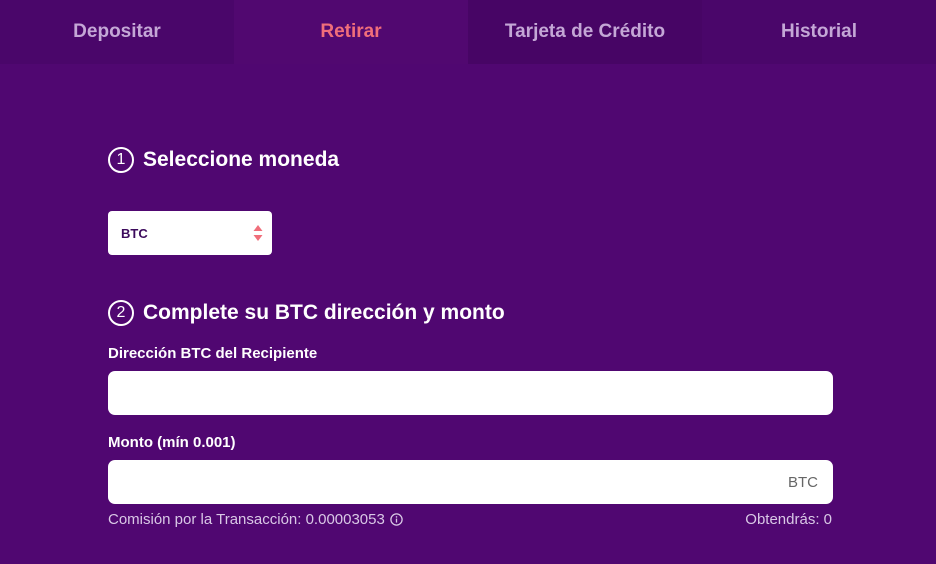 The width and height of the screenshot is (936, 564). I want to click on recipient-address-label: Dirección BTC del Recipiente, so click(213, 353).